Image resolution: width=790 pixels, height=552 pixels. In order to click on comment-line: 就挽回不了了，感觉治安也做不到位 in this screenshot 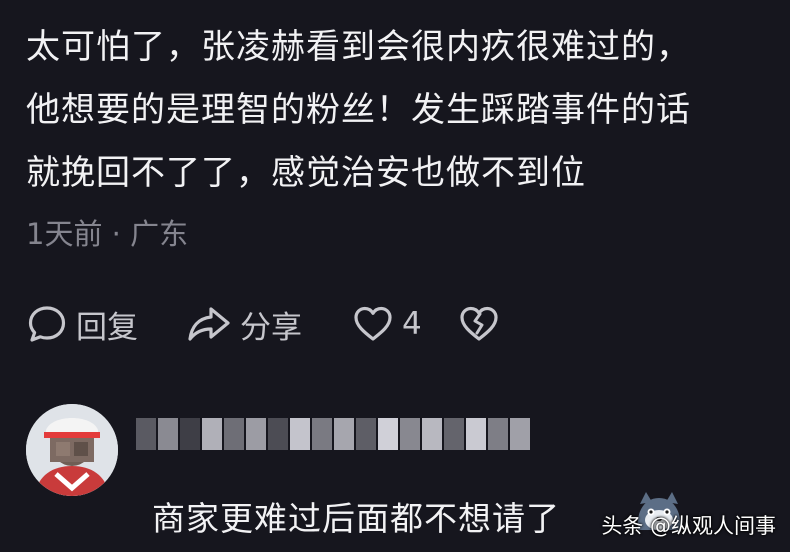, I will do `click(306, 173)`.